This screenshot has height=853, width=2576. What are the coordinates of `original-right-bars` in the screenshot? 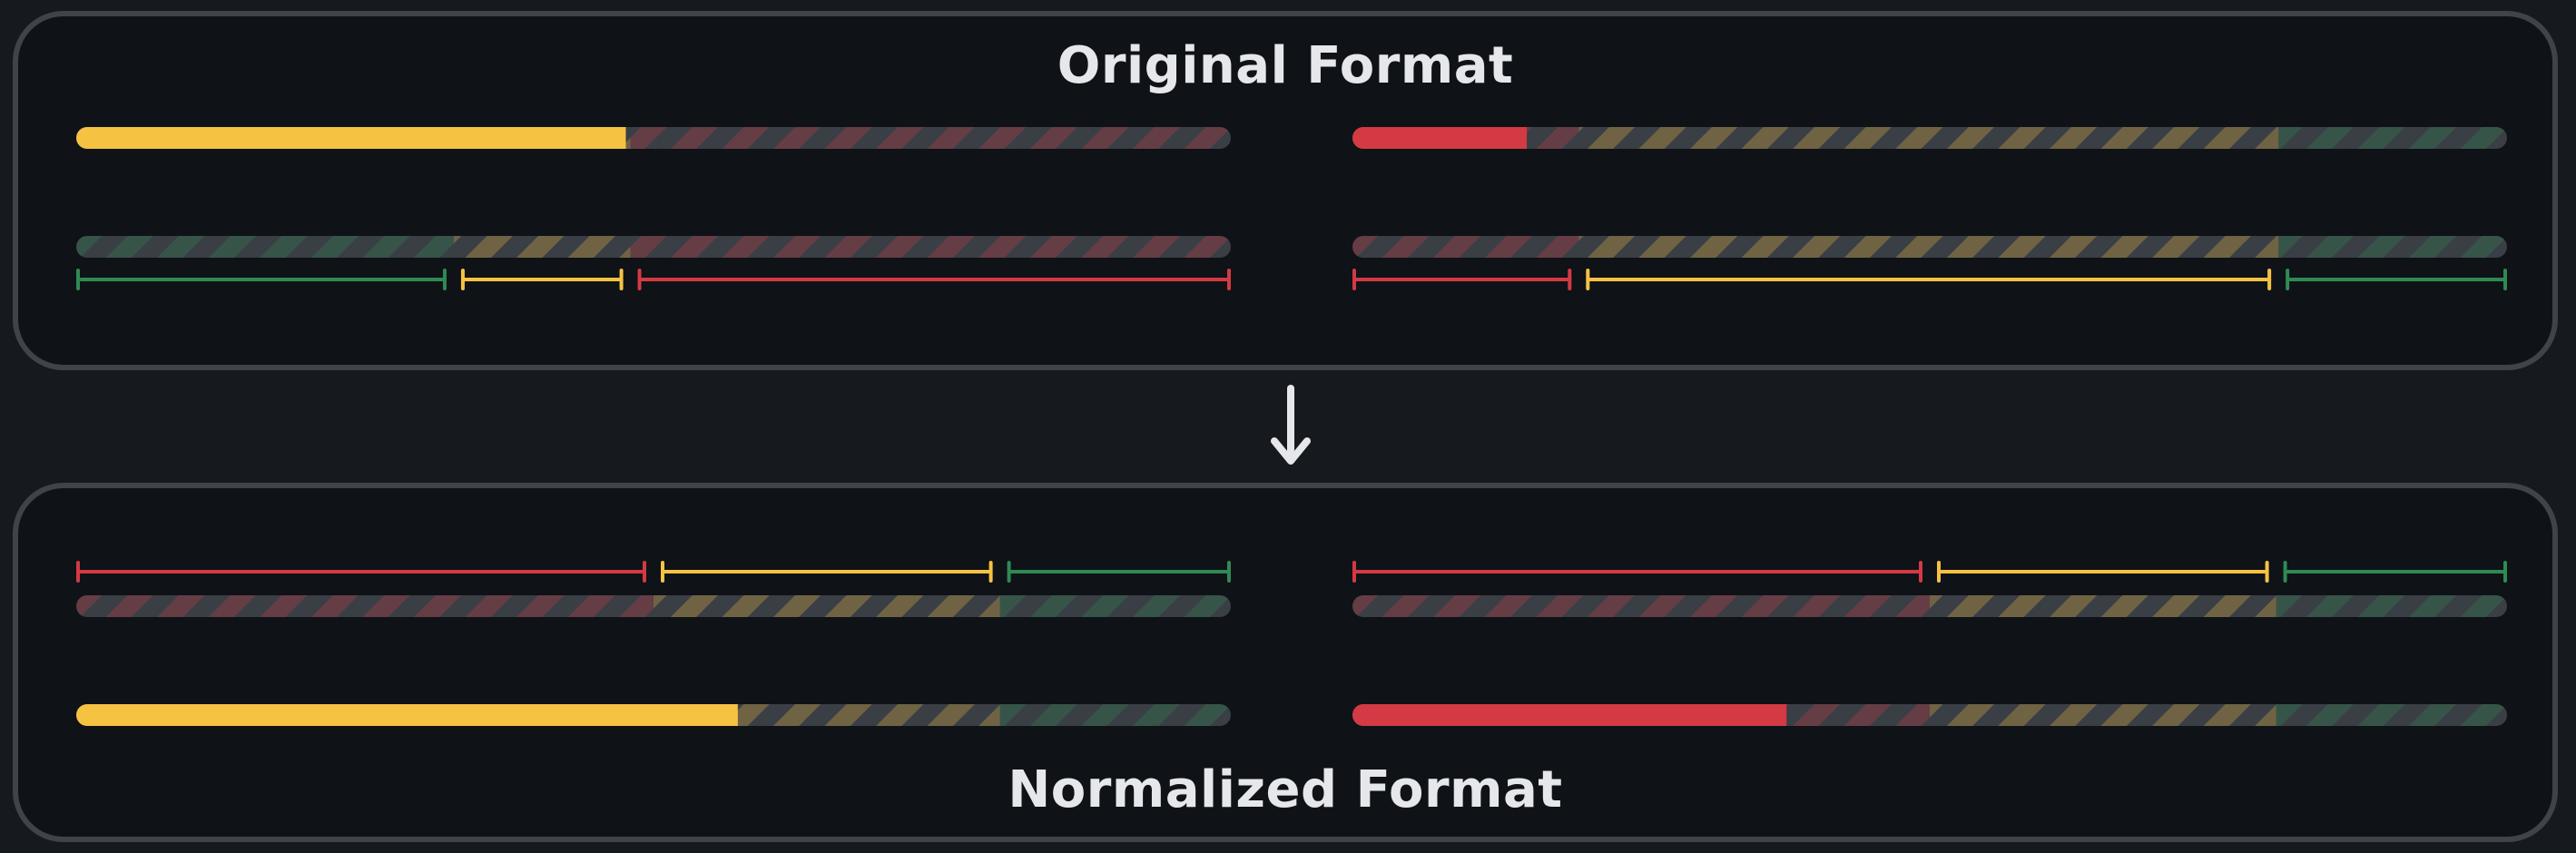 It's located at (1929, 208).